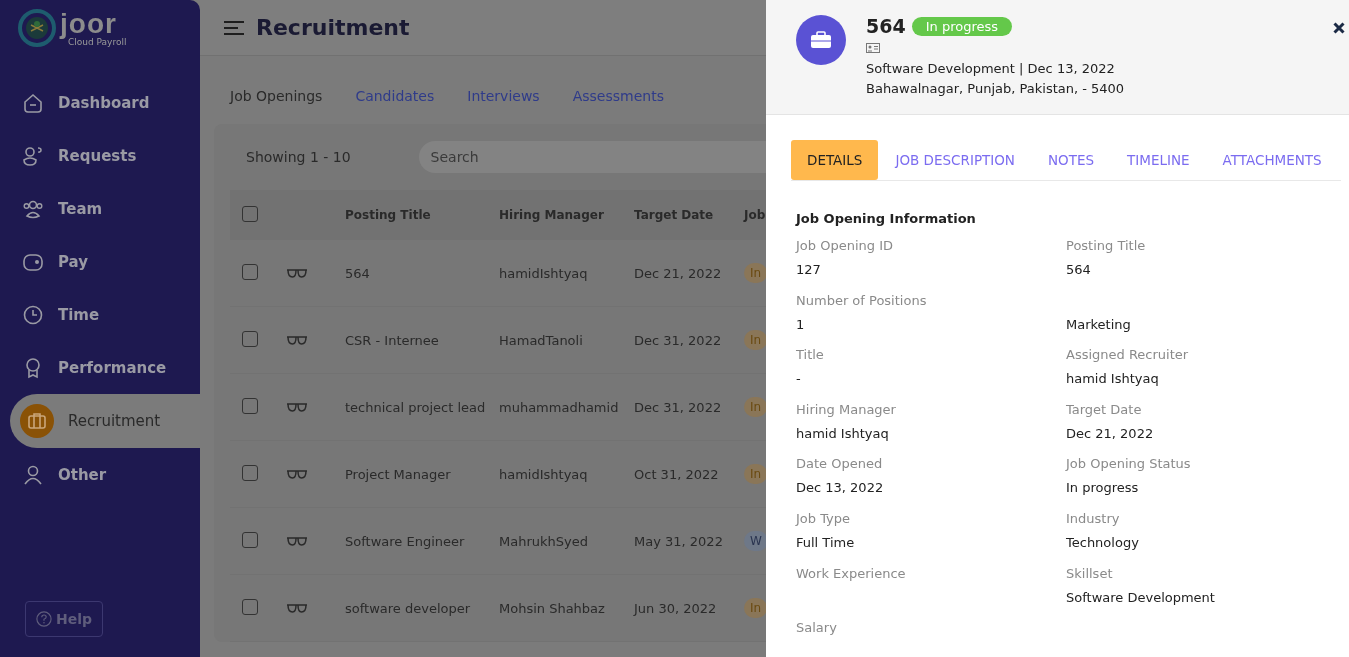 The width and height of the screenshot is (1349, 657). I want to click on field-value: Dec 21, 2022, so click(1110, 433).